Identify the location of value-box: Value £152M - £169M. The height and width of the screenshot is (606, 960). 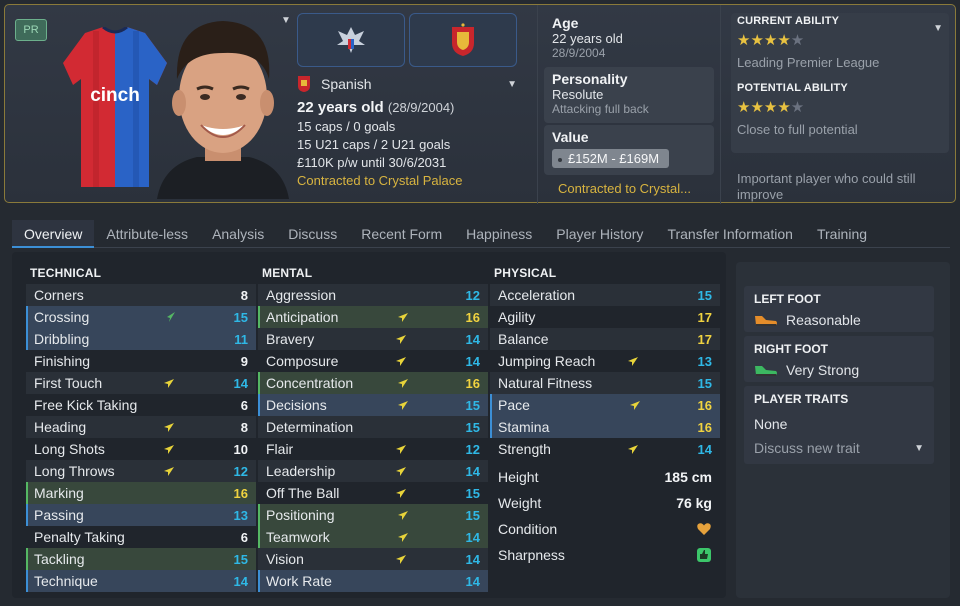
(629, 150).